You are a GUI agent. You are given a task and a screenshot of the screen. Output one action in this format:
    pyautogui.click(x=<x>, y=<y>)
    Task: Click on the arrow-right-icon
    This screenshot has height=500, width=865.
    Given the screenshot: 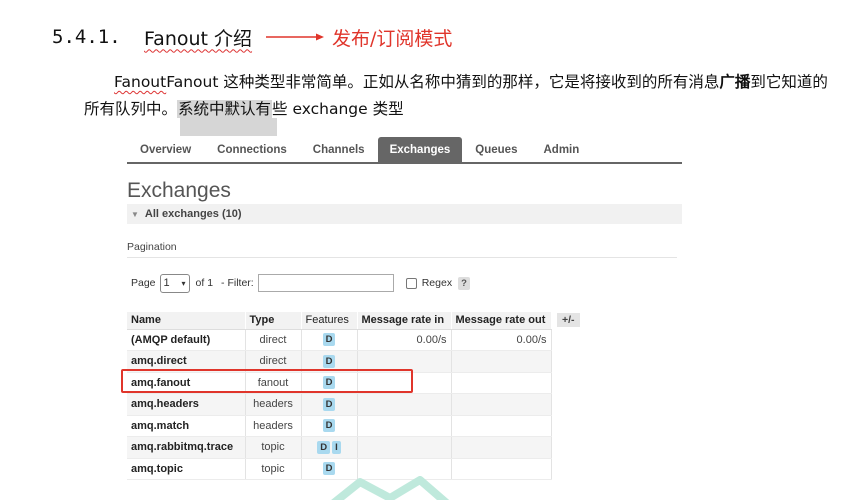 What is the action you would take?
    pyautogui.click(x=295, y=37)
    